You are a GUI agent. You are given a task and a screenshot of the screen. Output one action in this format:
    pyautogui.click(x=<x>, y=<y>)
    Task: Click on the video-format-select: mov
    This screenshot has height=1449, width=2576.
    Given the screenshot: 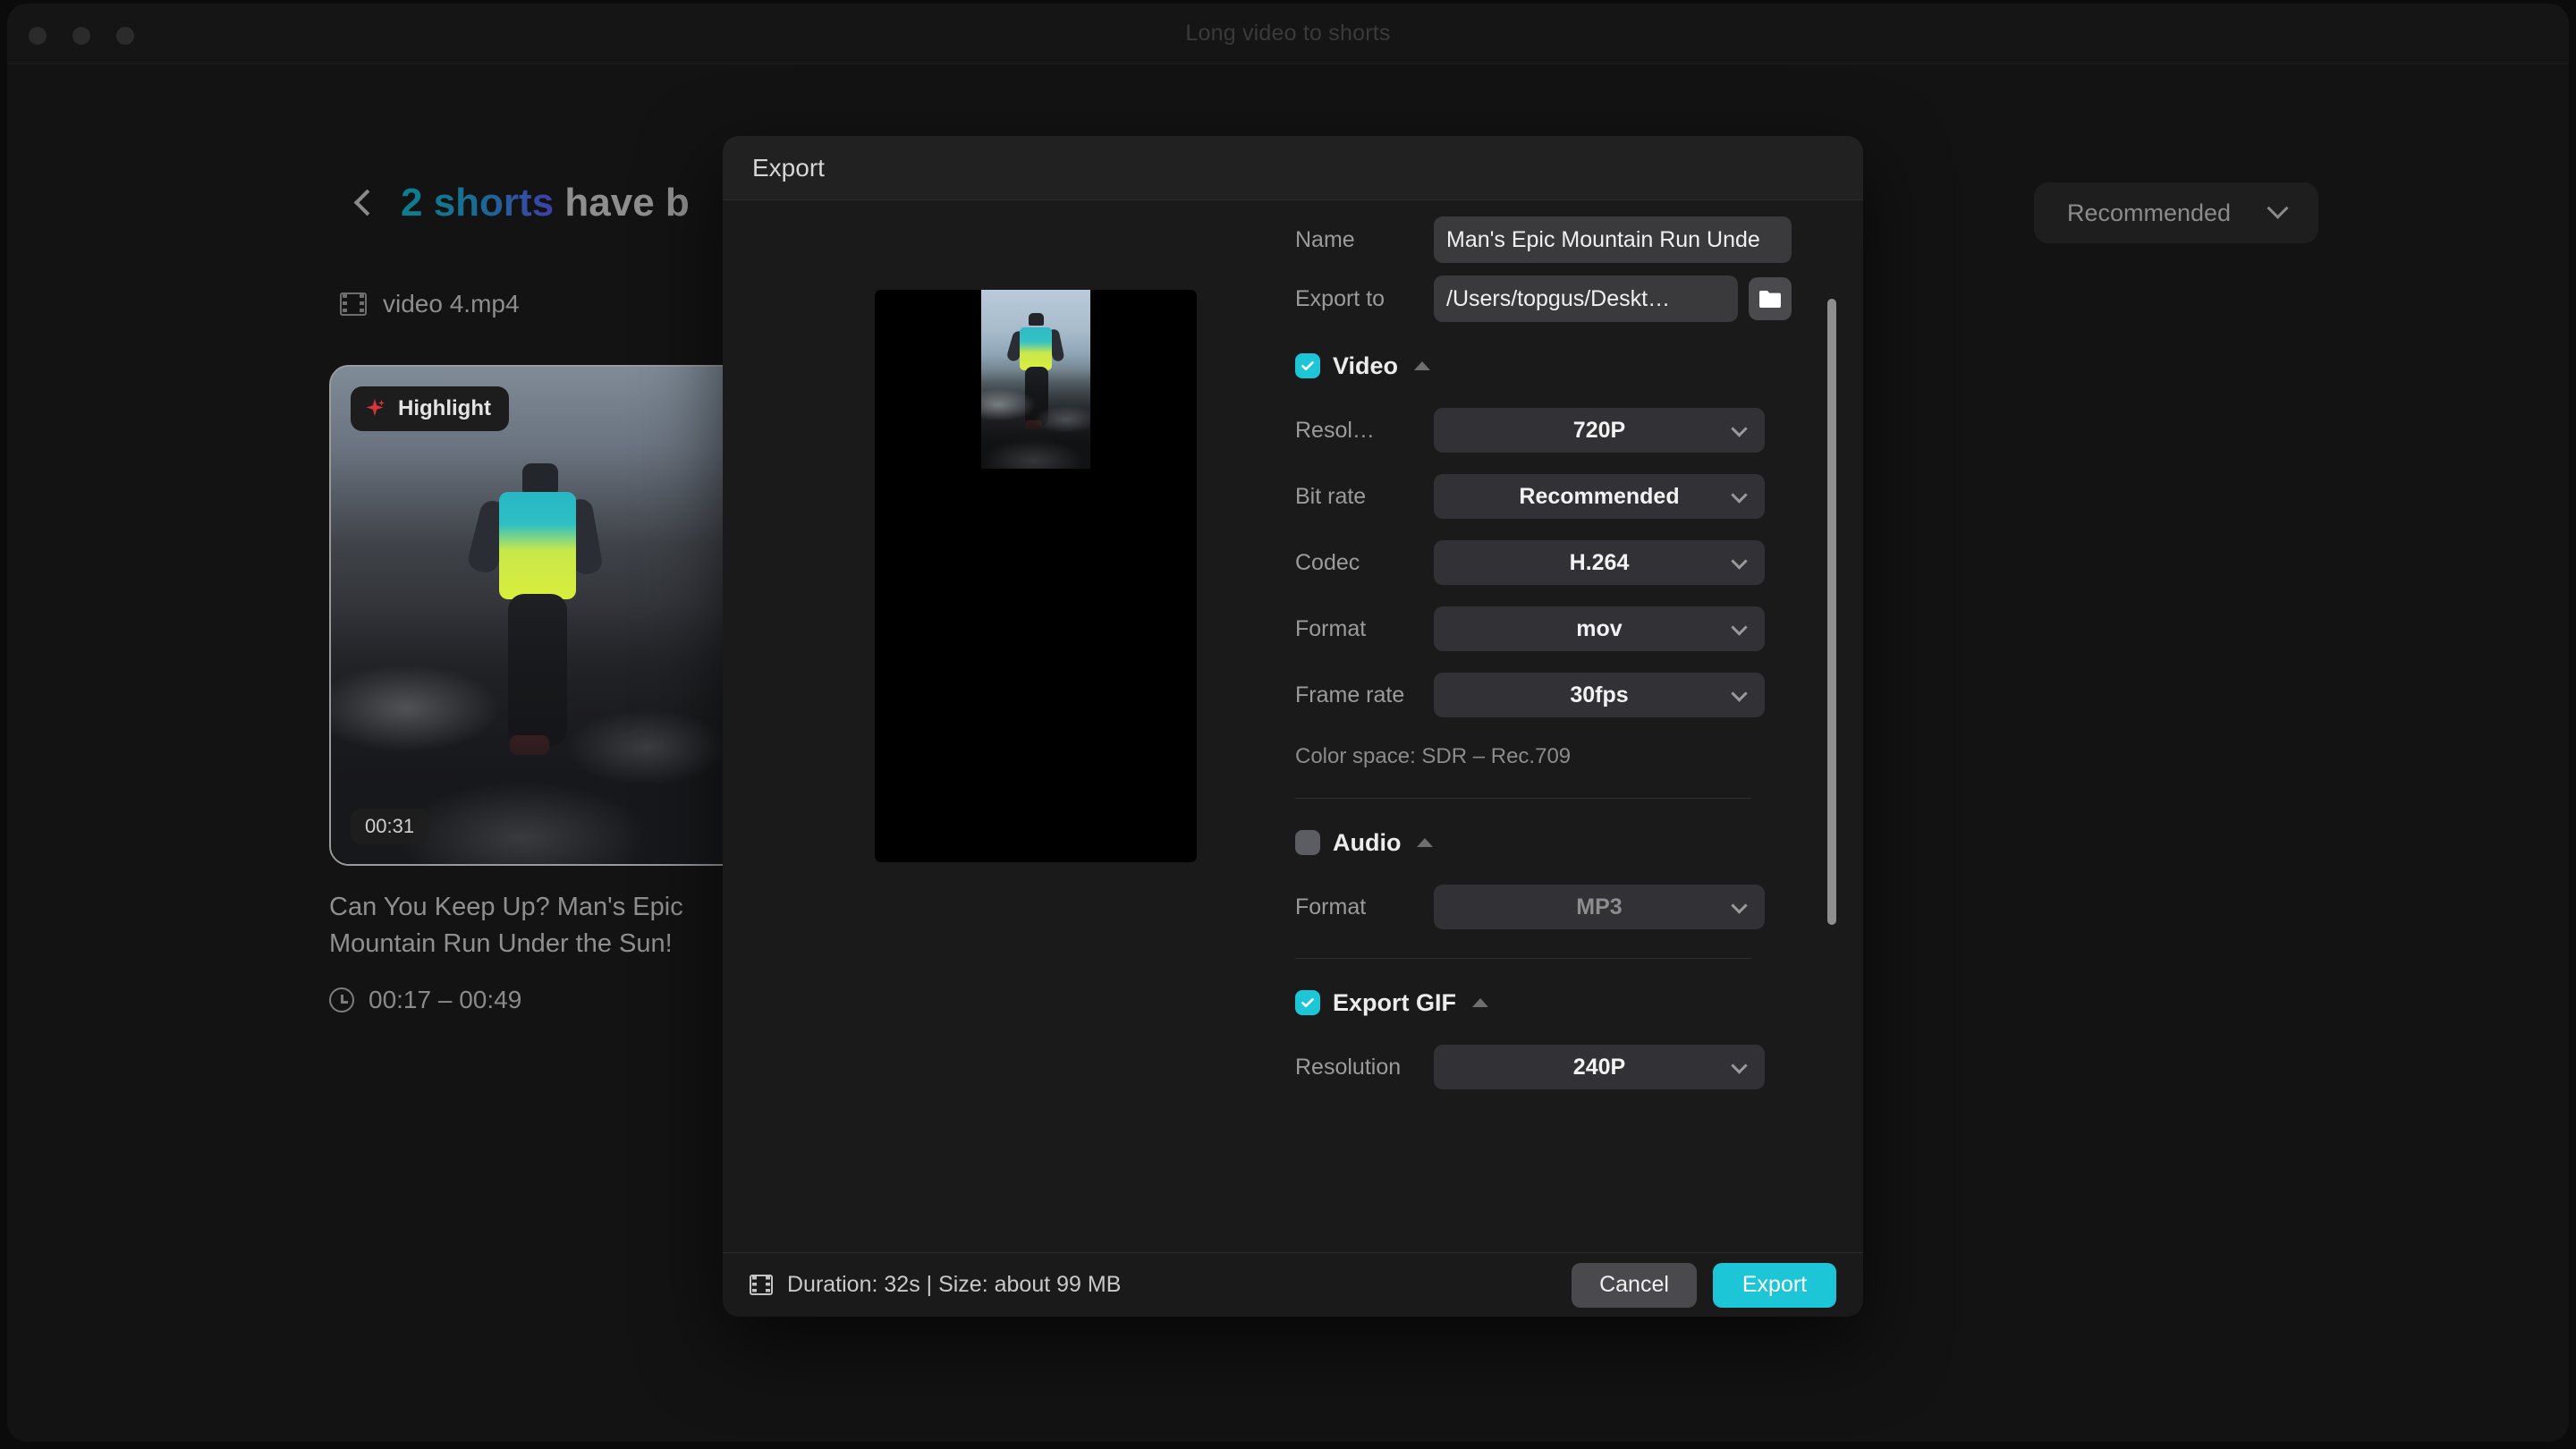 What is the action you would take?
    pyautogui.click(x=1599, y=628)
    